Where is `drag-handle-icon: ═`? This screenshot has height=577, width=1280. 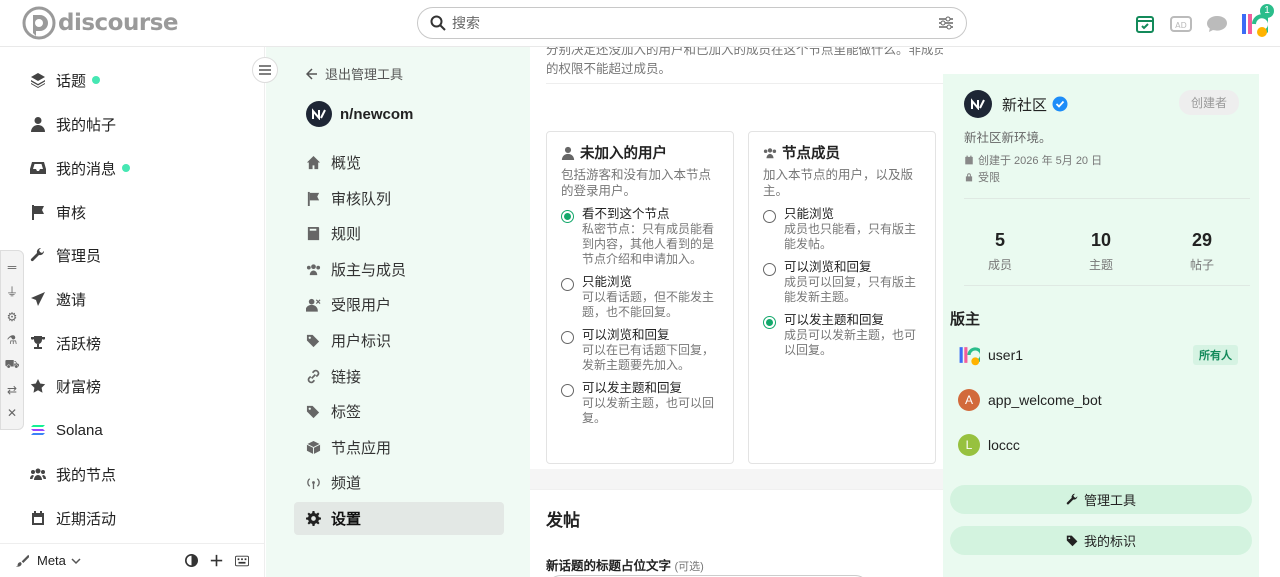
drag-handle-icon: ═ is located at coordinates (12, 267).